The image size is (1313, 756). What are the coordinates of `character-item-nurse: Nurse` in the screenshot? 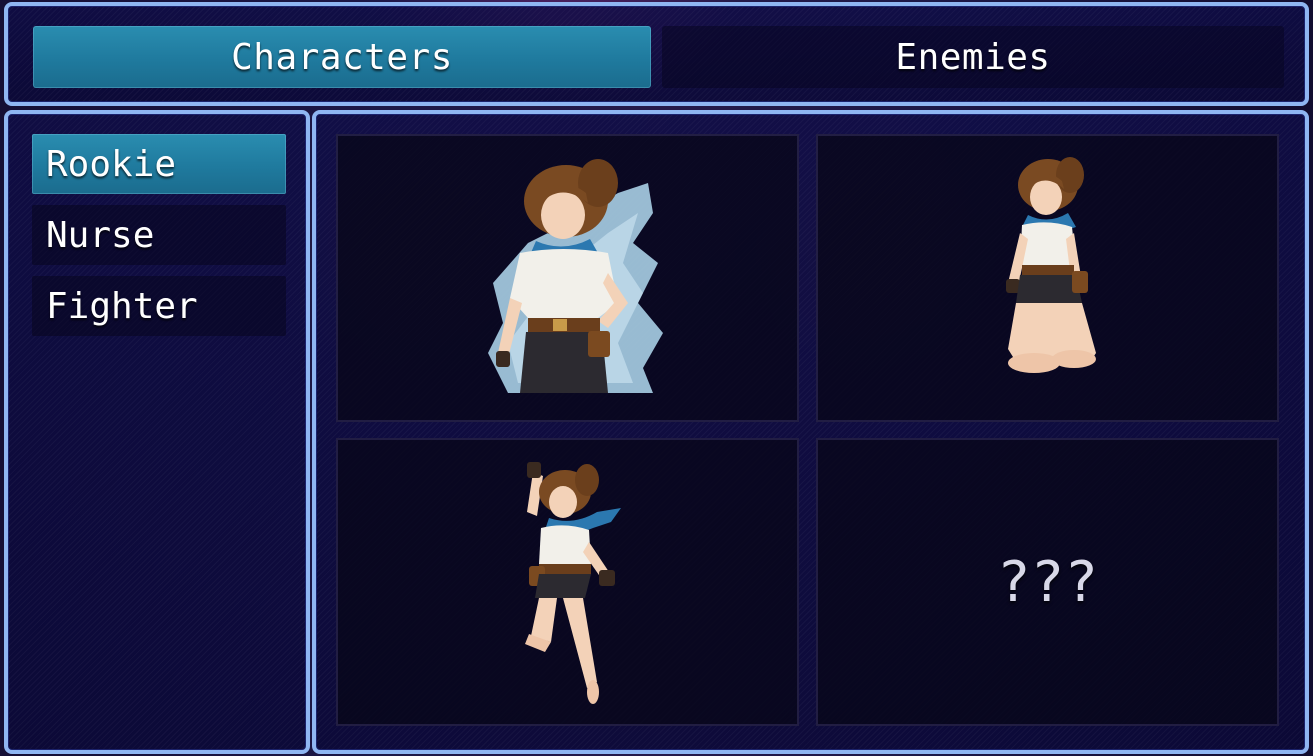 It's located at (159, 235).